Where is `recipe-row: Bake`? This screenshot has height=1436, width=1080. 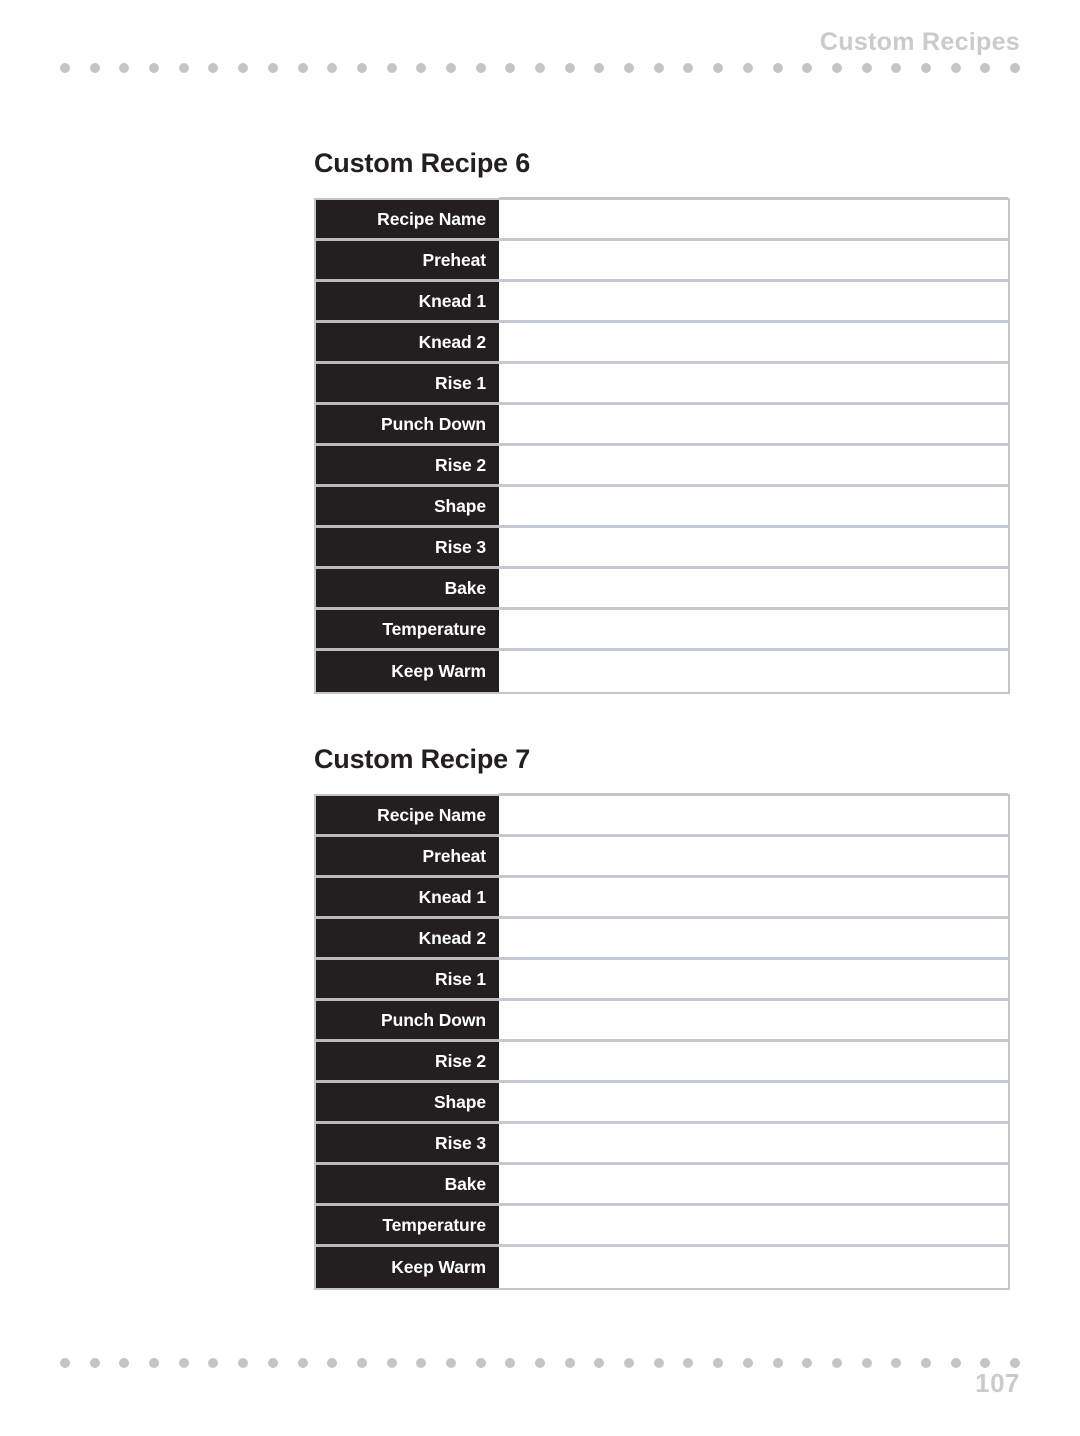 recipe-row: Bake is located at coordinates (662, 1185).